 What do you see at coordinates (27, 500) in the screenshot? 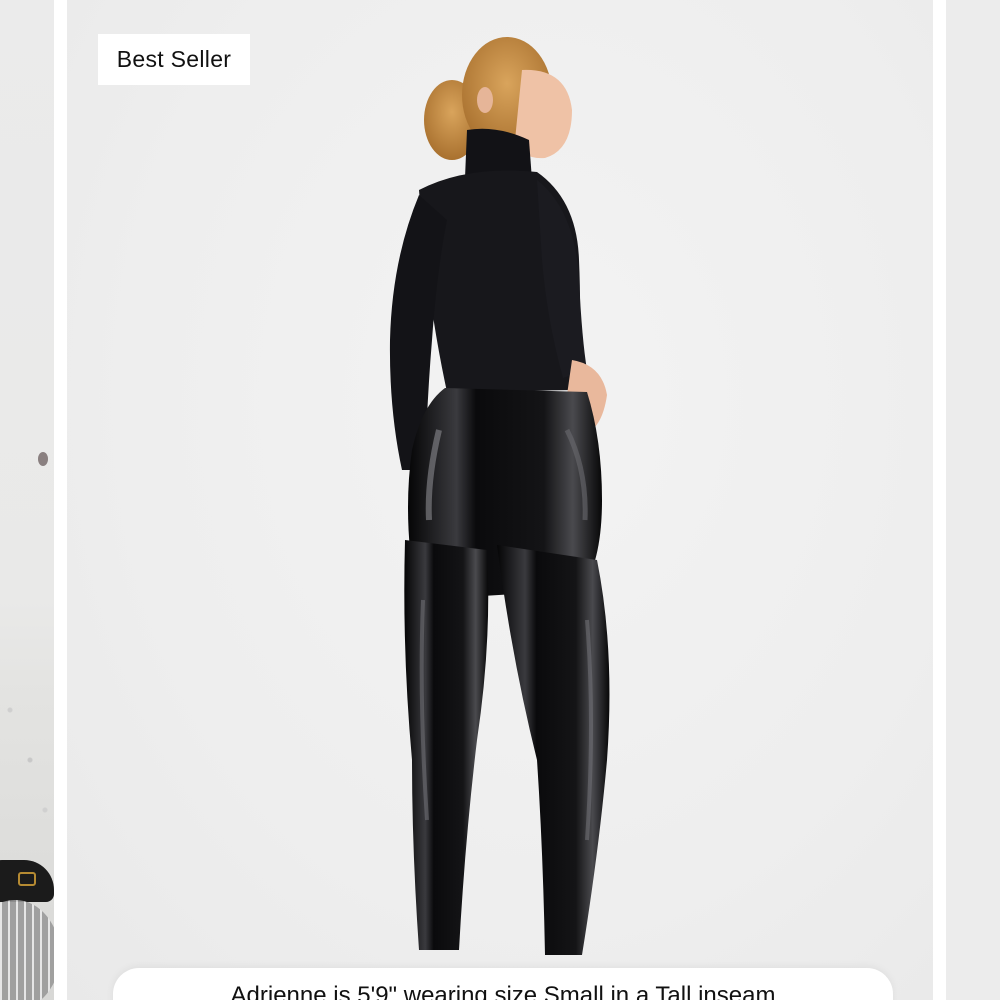
I see `previous-slide-preview` at bounding box center [27, 500].